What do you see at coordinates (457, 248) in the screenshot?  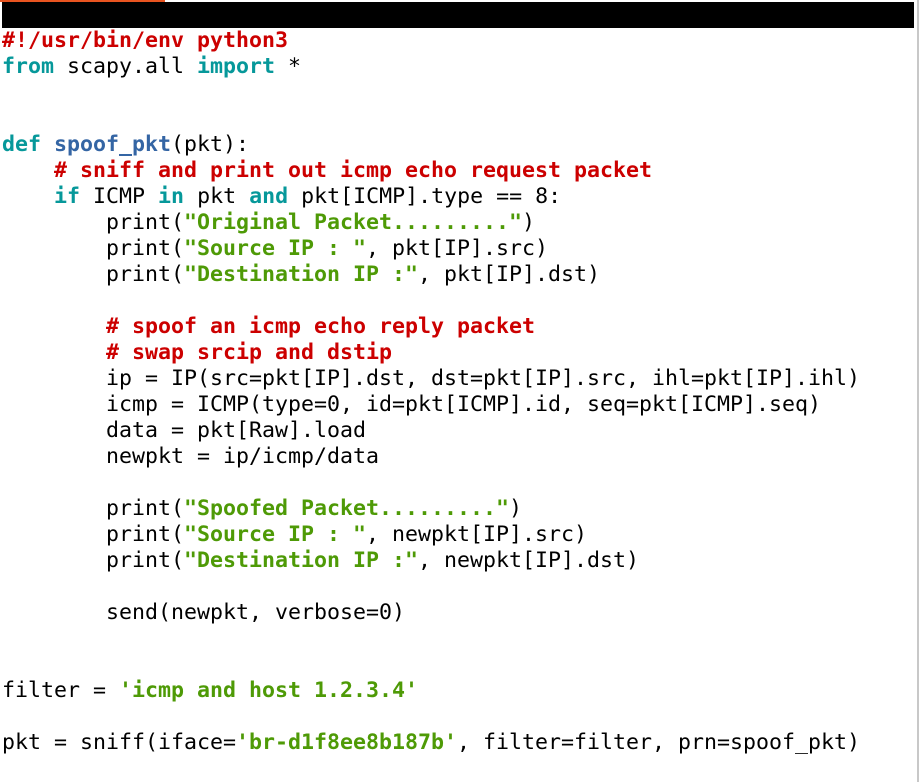 I see `code-token: , pkt[IP].src)` at bounding box center [457, 248].